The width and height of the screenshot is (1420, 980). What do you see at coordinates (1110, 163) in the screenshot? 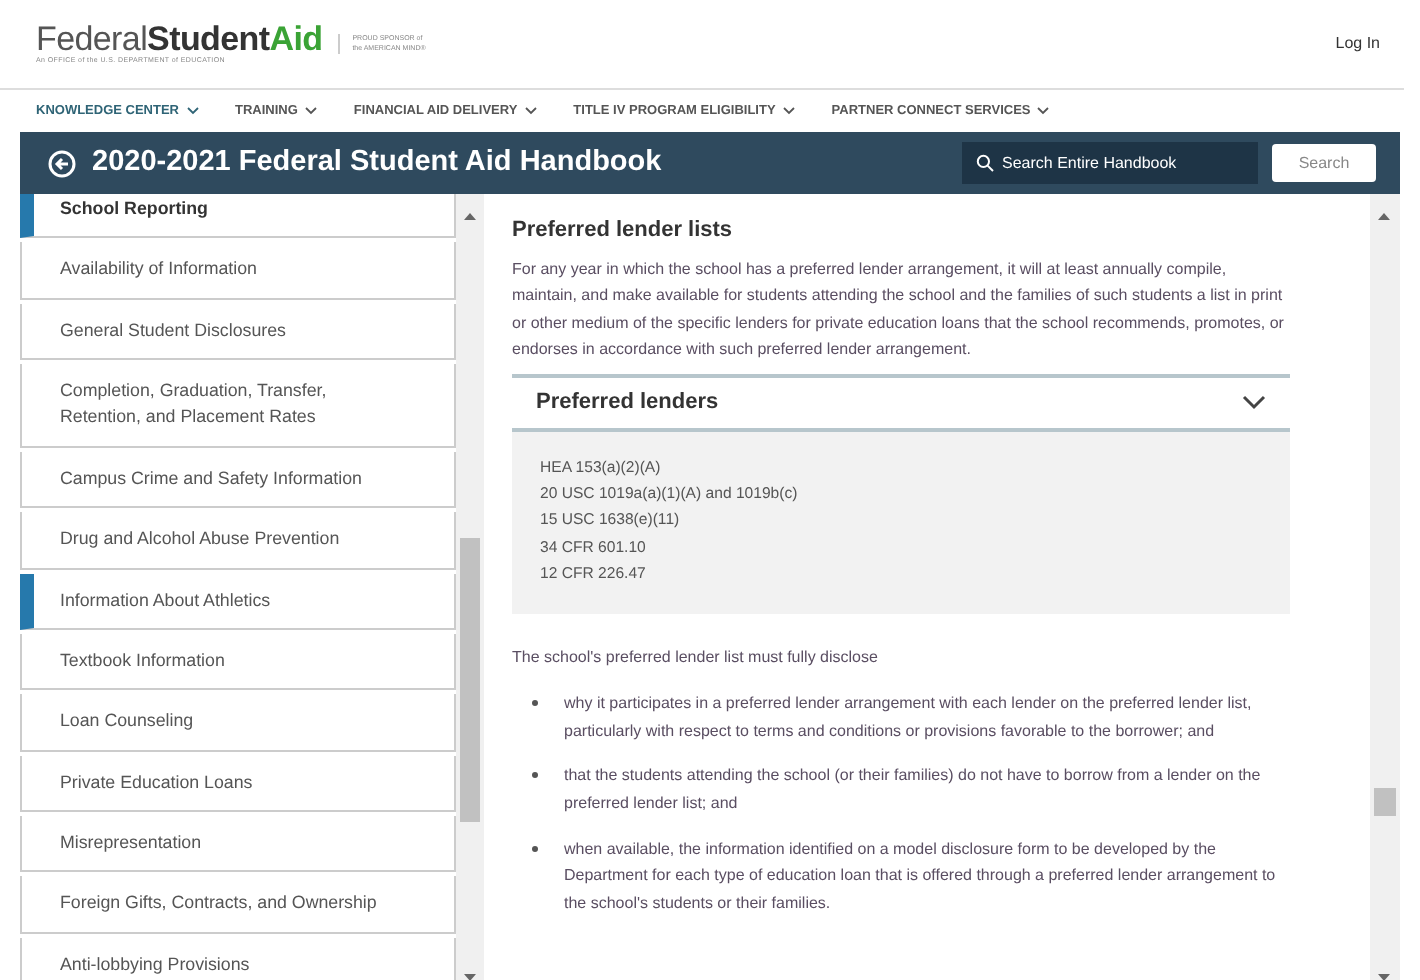
I see `search-field: Search Entire Handbook` at bounding box center [1110, 163].